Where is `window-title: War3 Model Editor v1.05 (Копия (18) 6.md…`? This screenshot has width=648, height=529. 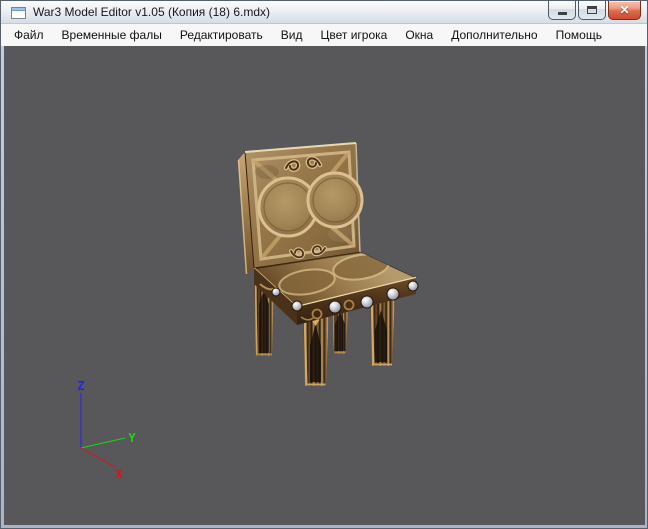 window-title: War3 Model Editor v1.05 (Копия (18) 6.md… is located at coordinates (151, 12).